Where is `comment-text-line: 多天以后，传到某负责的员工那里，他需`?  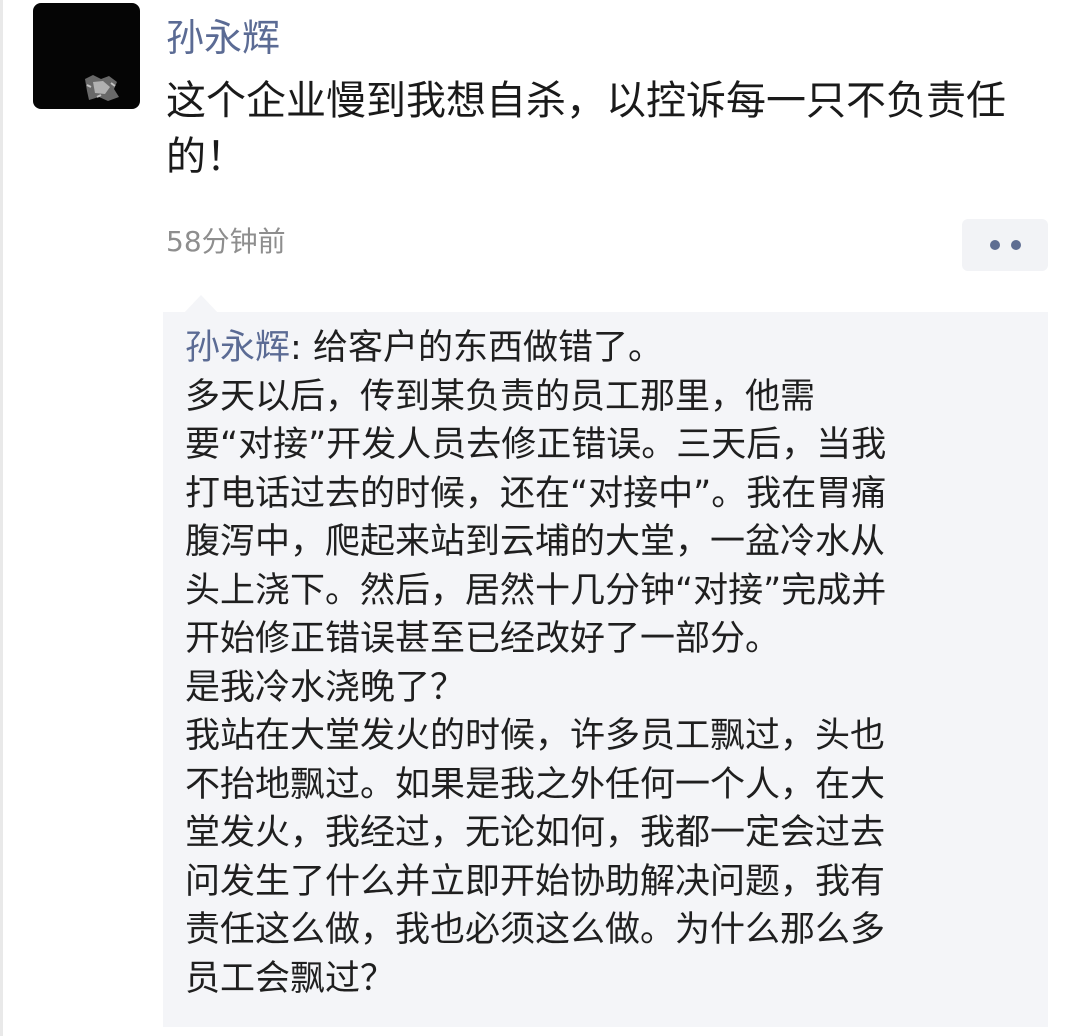 comment-text-line: 多天以后，传到某负责的员工那里，他需 is located at coordinates (500, 396).